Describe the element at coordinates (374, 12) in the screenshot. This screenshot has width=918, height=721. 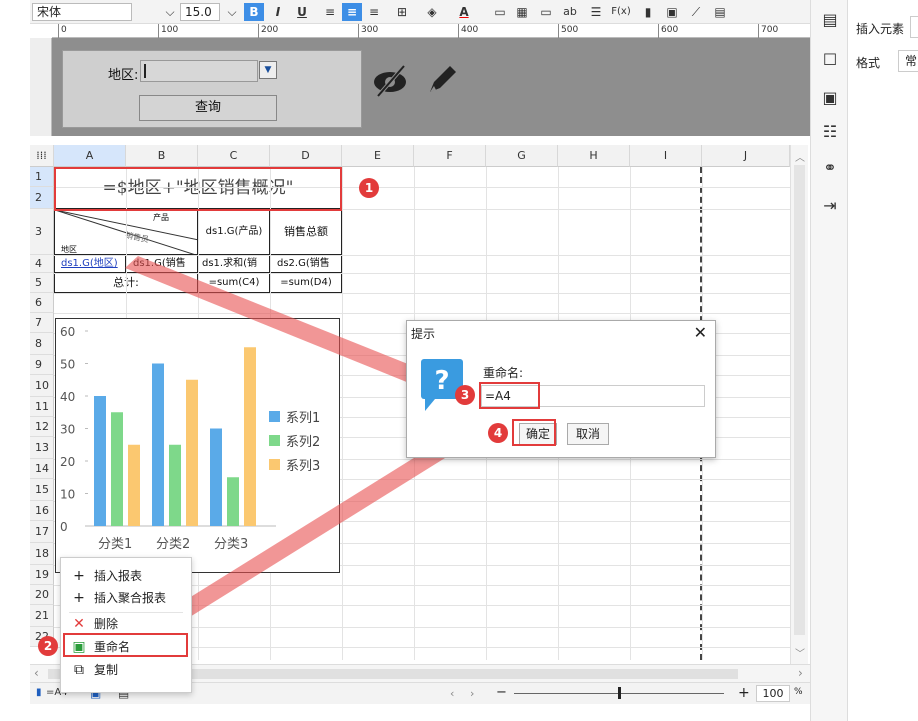
I see `align-right-icon: ≡` at that location.